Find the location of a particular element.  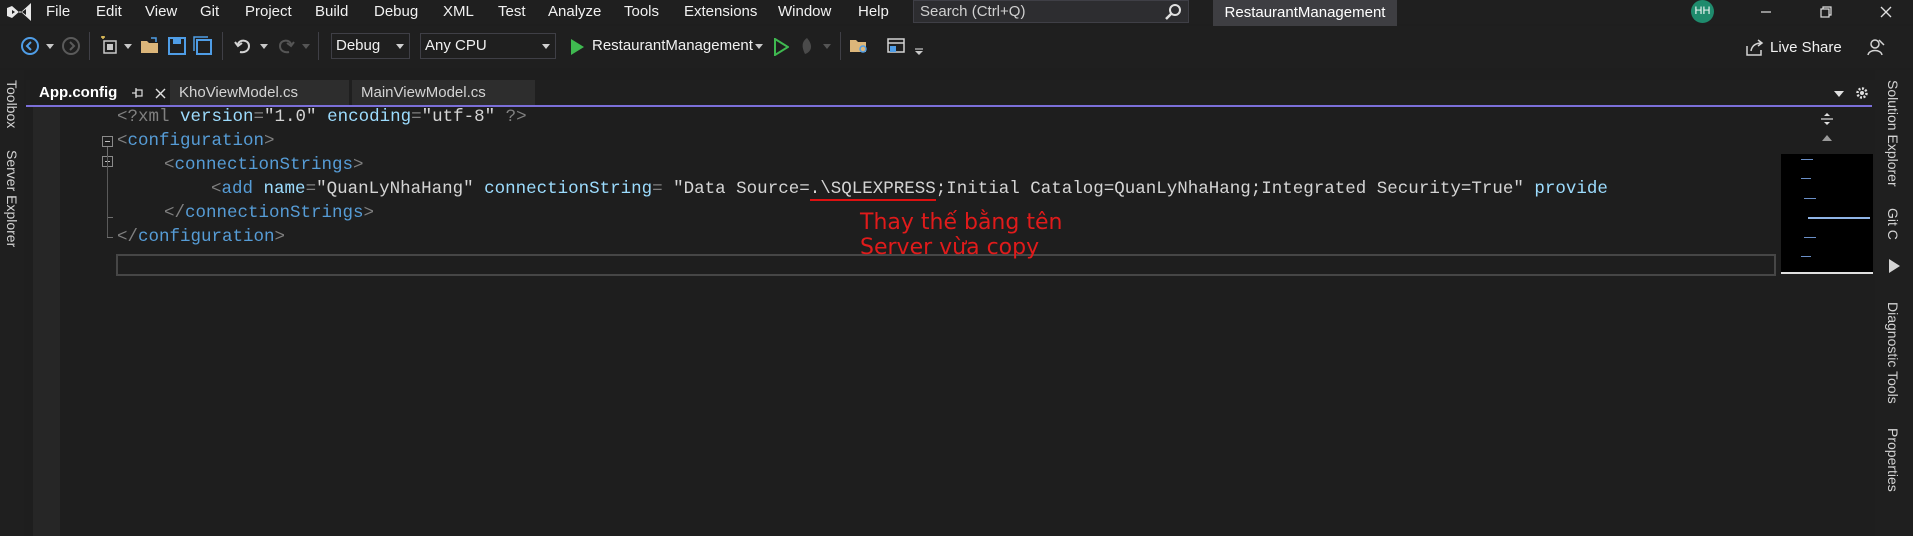

back-dropdown-icon is located at coordinates (50, 47).